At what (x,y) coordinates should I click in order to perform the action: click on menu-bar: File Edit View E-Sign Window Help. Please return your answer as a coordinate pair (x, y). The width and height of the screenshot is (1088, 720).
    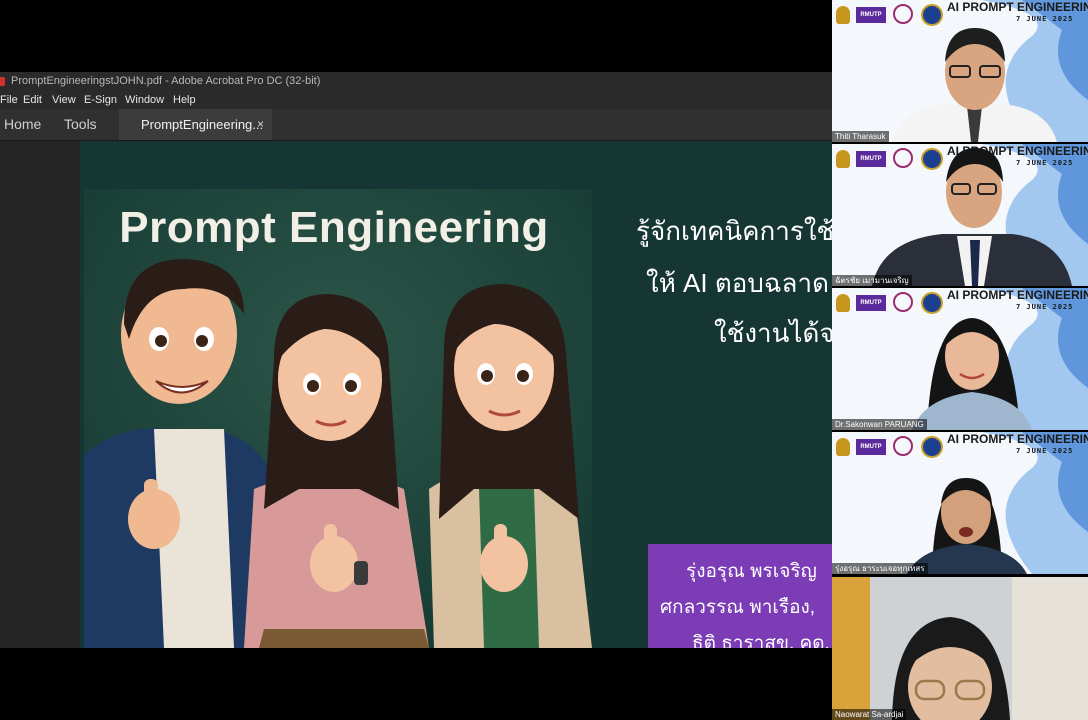
    Looking at the image, I should click on (416, 100).